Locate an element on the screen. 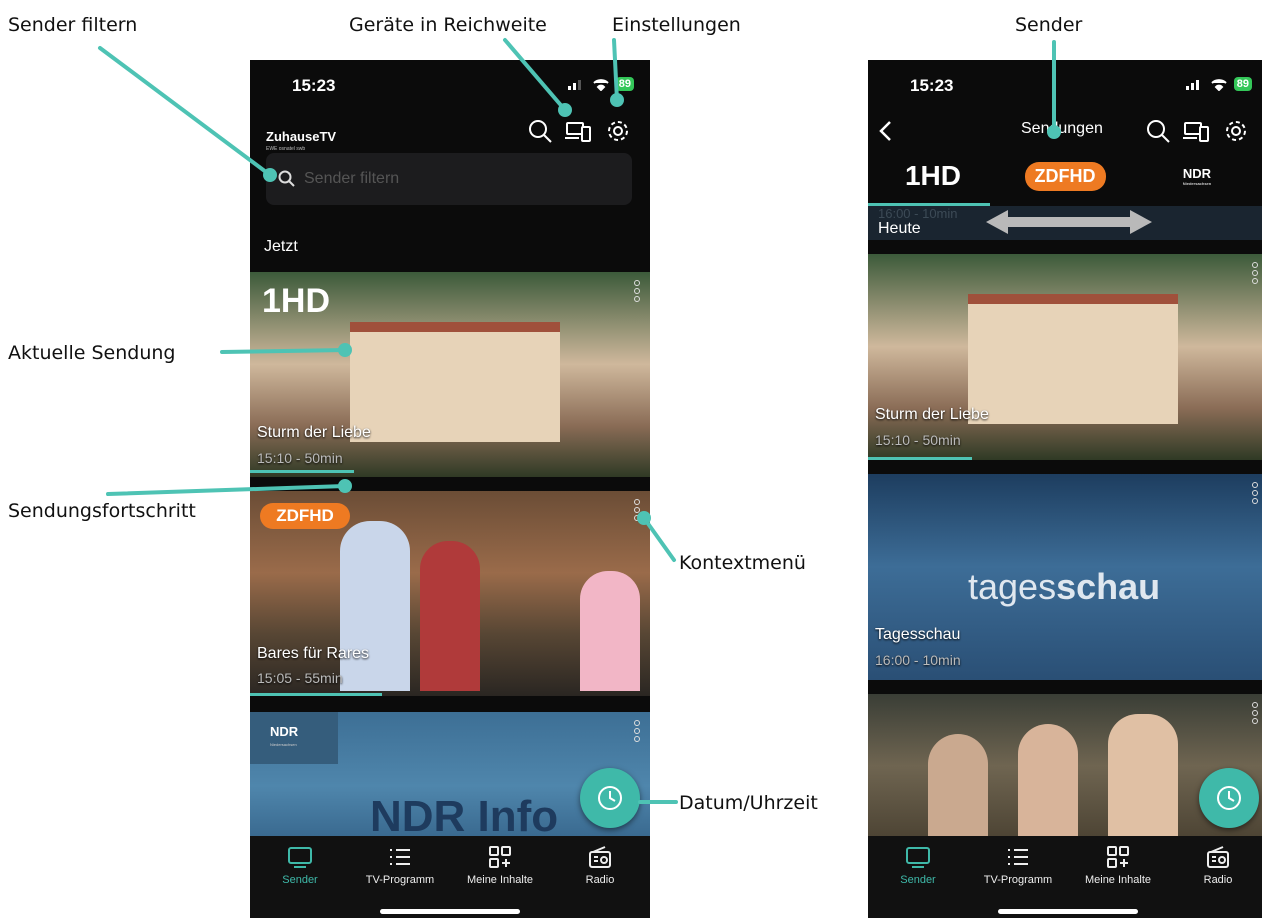 The height and width of the screenshot is (918, 1262). program-title: Tagesschau is located at coordinates (918, 634).